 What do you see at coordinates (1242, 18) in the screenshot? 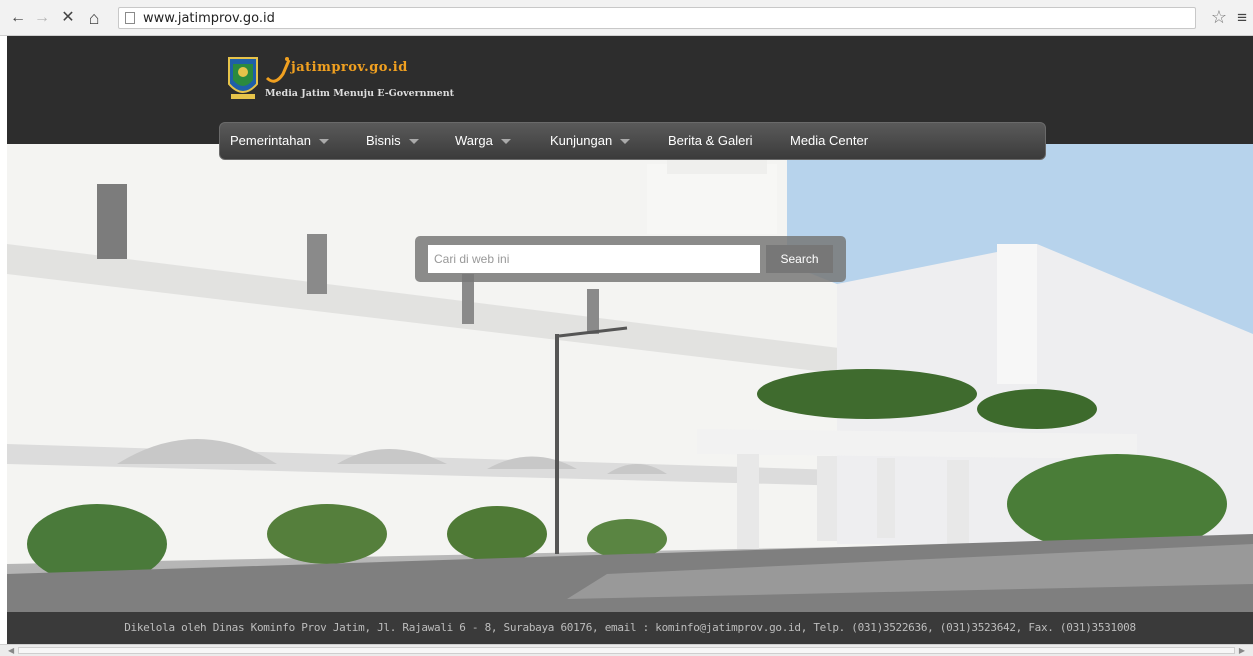
I see `browser-menu-icon: ≡` at bounding box center [1242, 18].